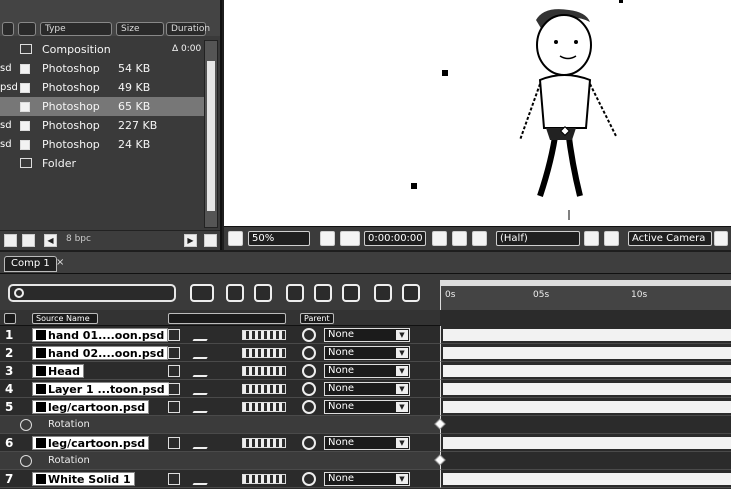 This screenshot has height=489, width=731. What do you see at coordinates (50, 240) in the screenshot?
I see `scroll-left-icon: ◀` at bounding box center [50, 240].